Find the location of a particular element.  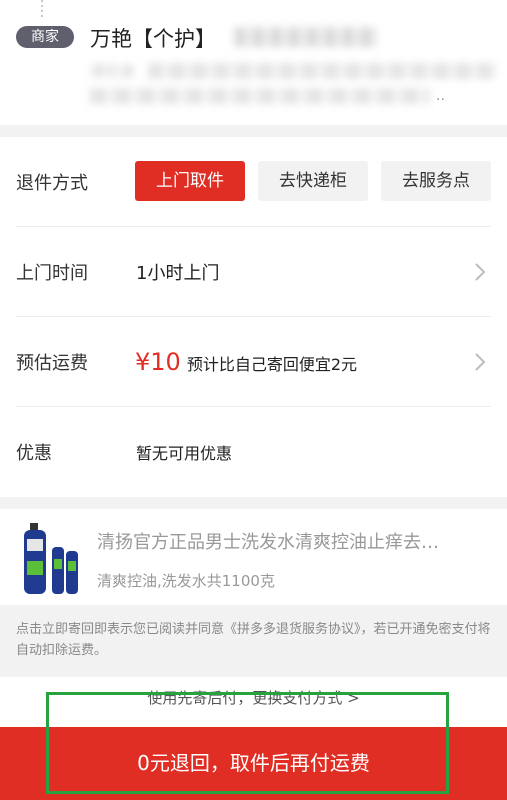

phone-number-blurred is located at coordinates (306, 37).